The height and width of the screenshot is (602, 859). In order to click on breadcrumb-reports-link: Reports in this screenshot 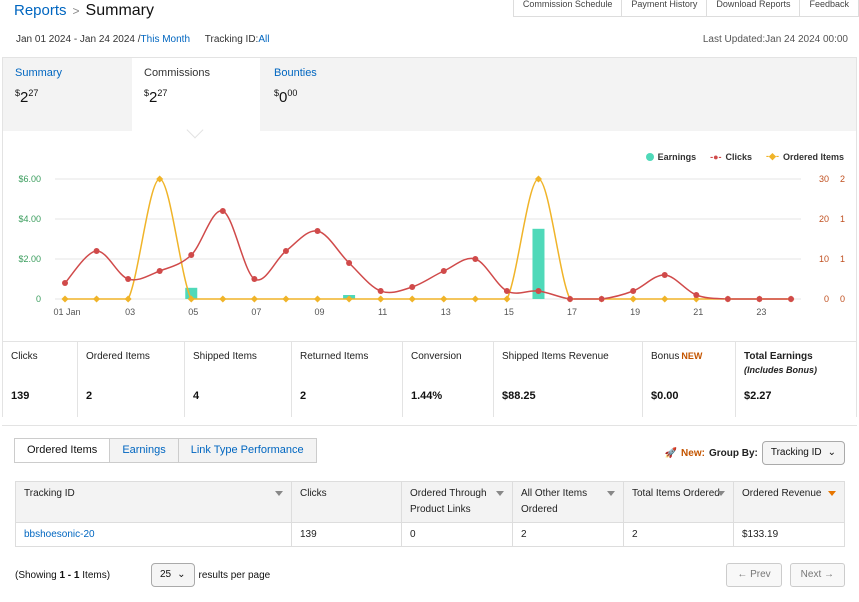, I will do `click(40, 10)`.